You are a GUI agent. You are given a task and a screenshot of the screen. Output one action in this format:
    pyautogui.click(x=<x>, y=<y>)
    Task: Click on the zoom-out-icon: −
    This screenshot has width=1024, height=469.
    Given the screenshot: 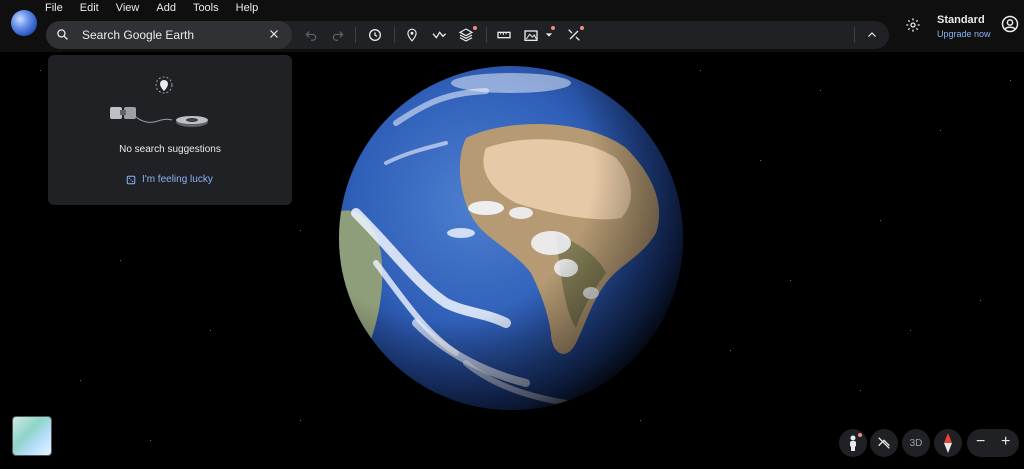 What is the action you would take?
    pyautogui.click(x=980, y=442)
    